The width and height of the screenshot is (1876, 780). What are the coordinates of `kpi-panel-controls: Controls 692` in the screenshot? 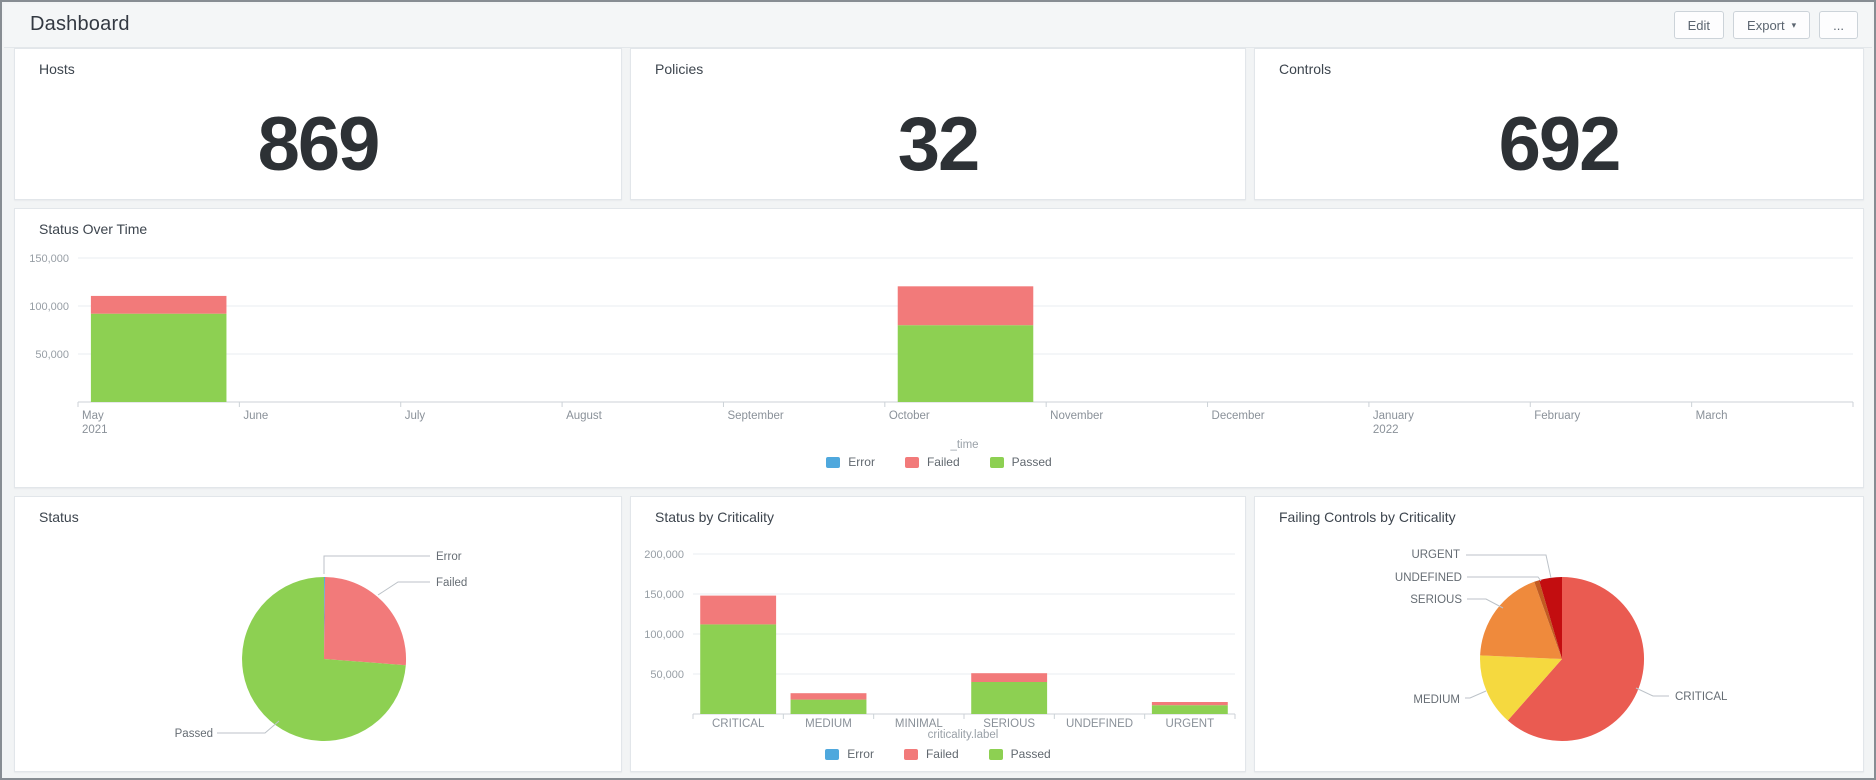 It's located at (1559, 124).